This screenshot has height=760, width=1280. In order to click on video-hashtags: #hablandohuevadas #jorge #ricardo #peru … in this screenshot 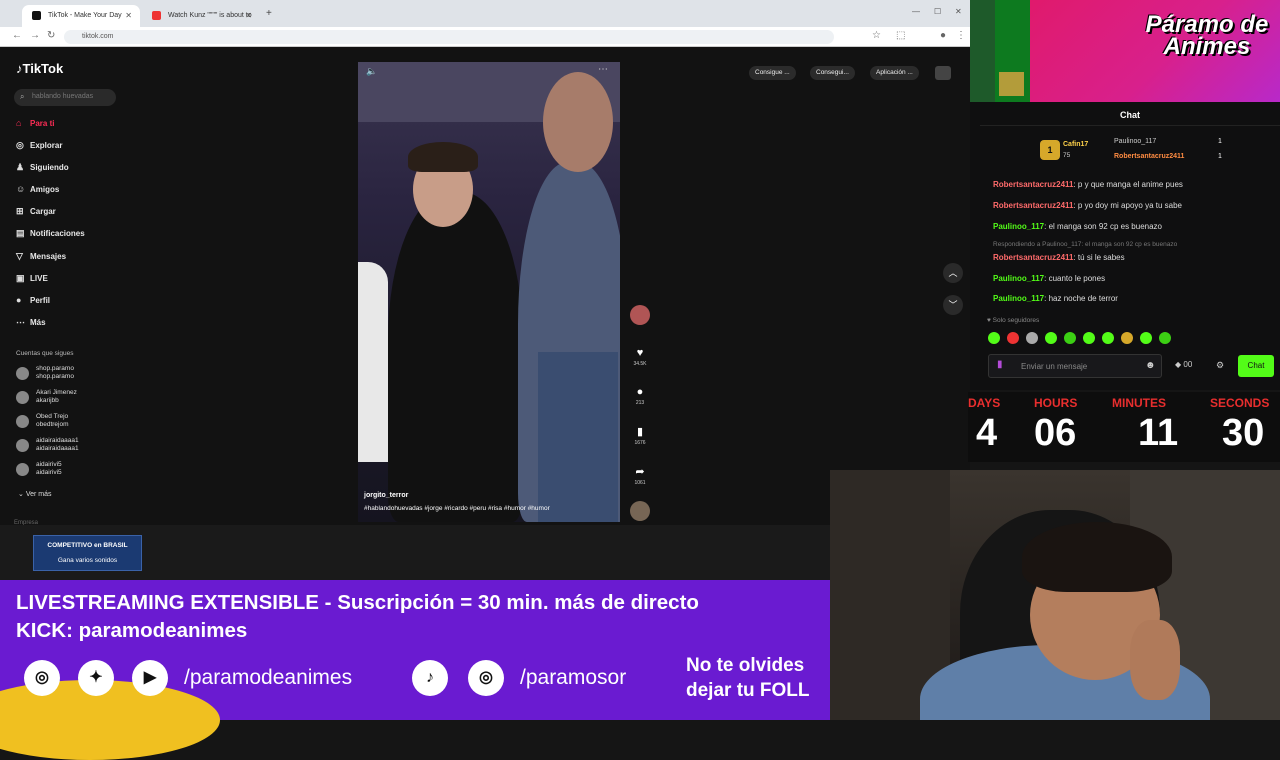, I will do `click(457, 508)`.